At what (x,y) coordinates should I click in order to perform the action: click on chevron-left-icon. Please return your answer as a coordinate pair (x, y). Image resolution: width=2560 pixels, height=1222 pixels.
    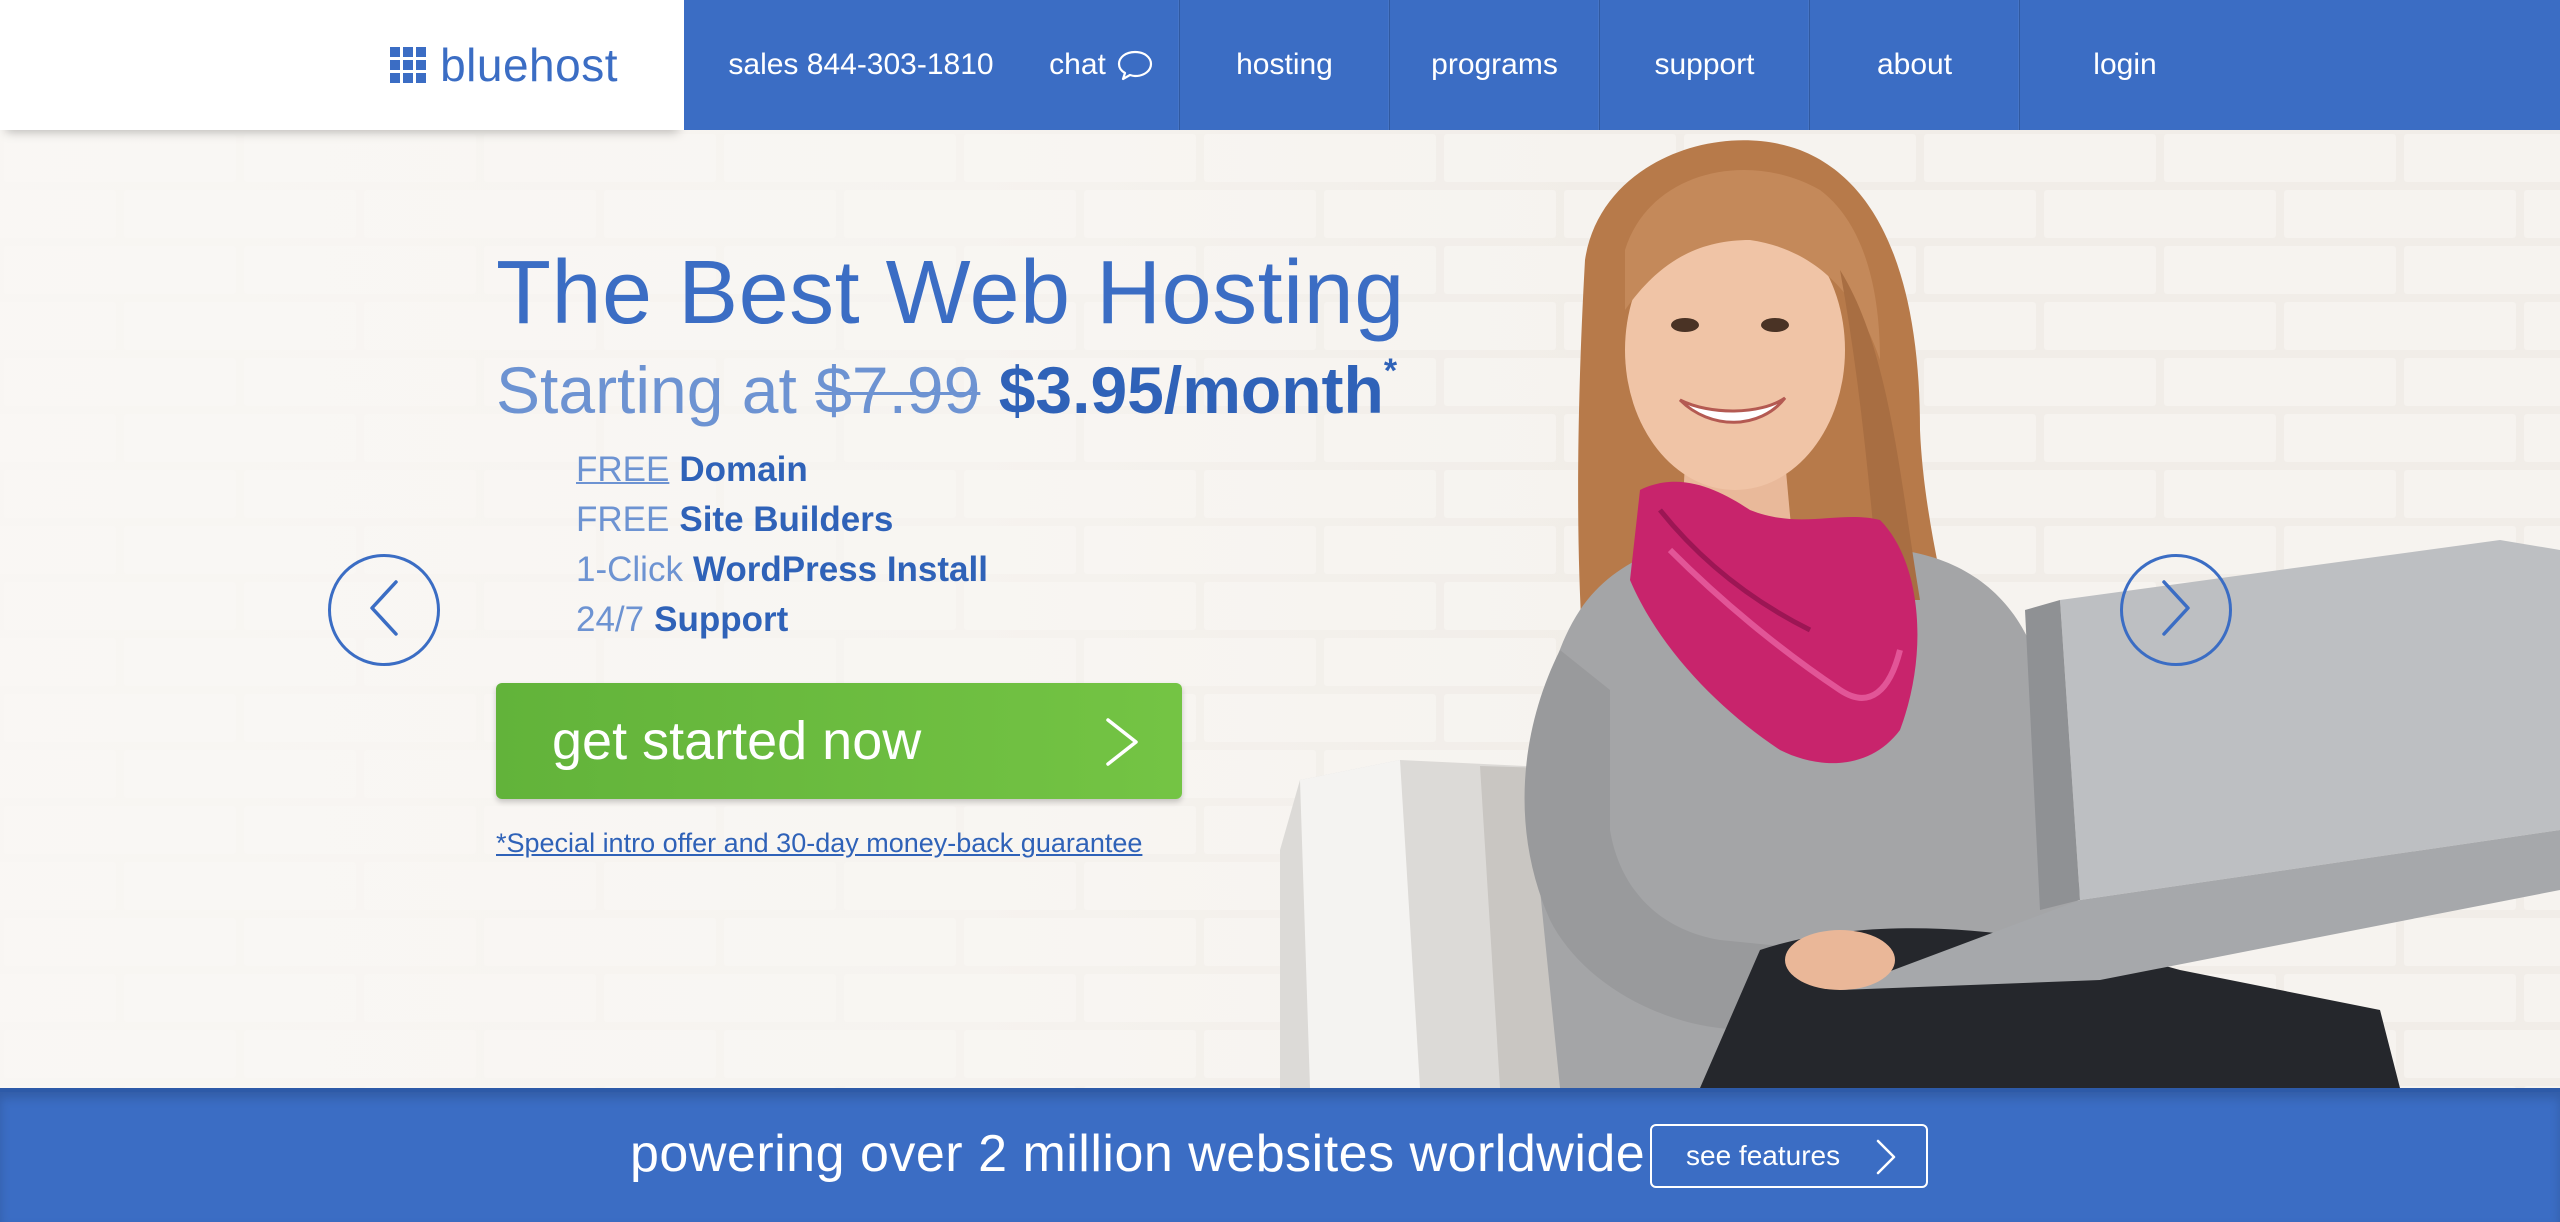
    Looking at the image, I should click on (384, 610).